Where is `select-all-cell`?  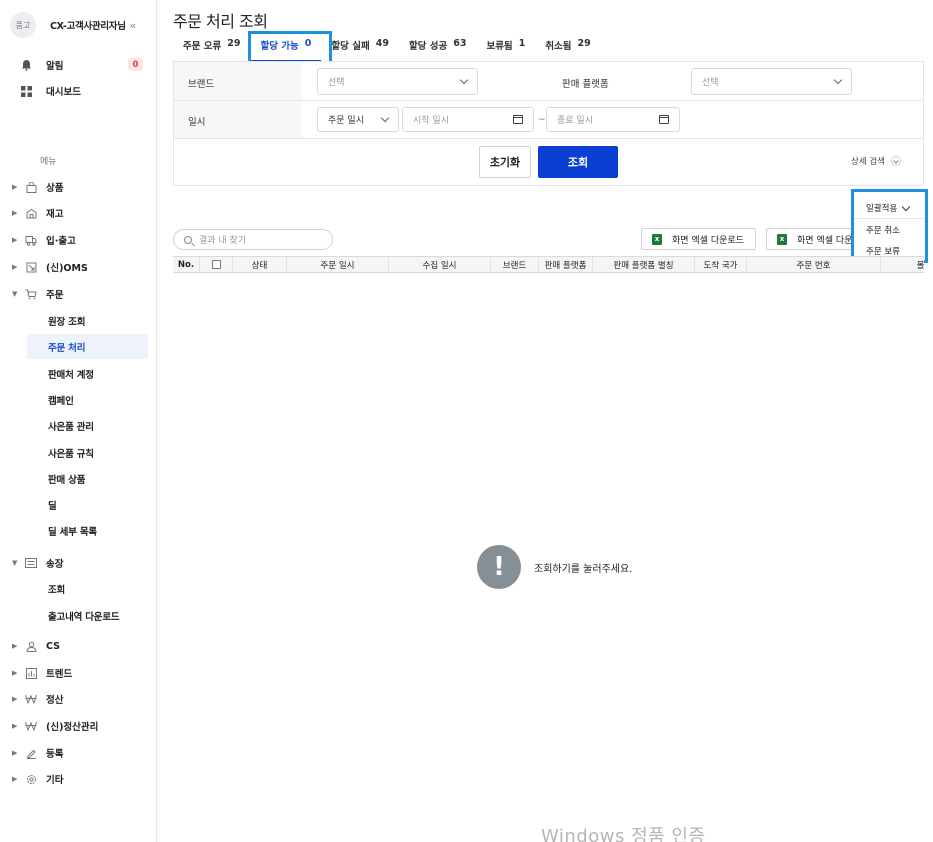 select-all-cell is located at coordinates (216, 264).